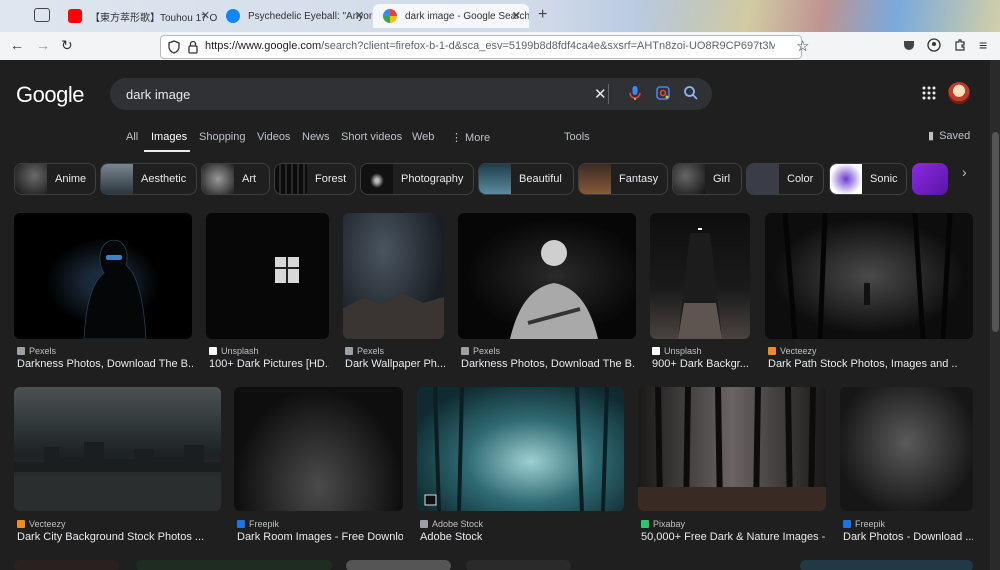  Describe the element at coordinates (802, 46) in the screenshot. I see `bookmark-star-icon: ☆` at that location.